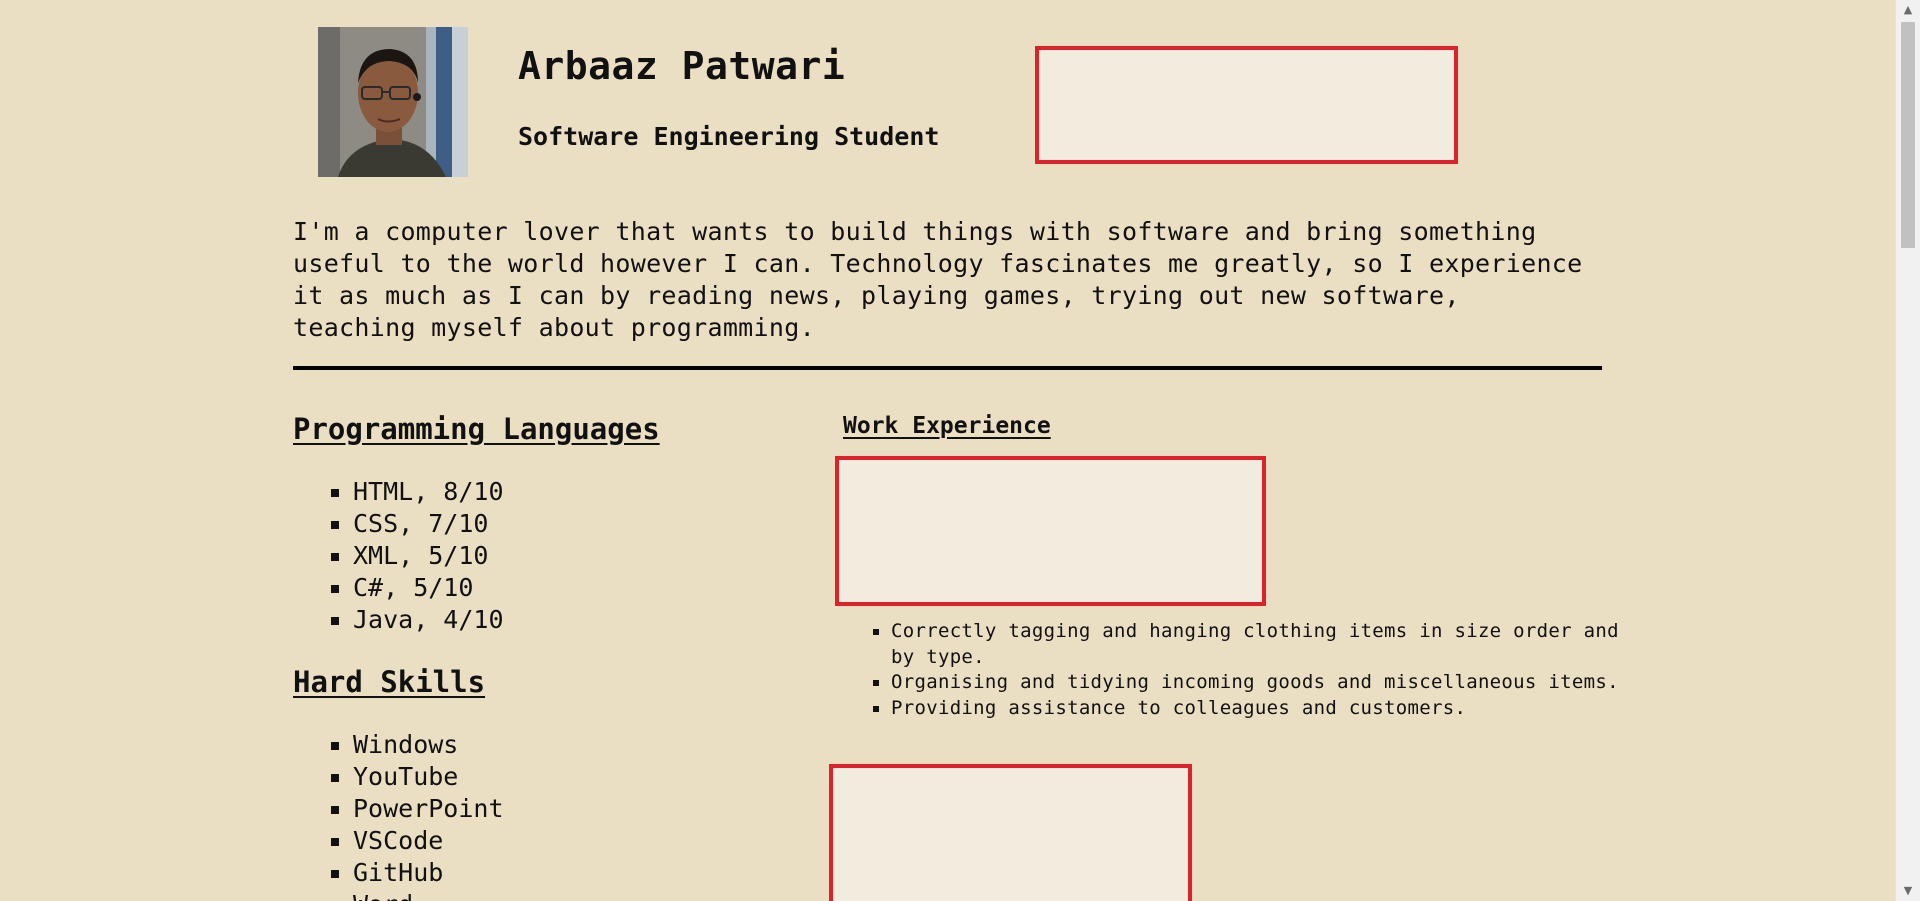 The image size is (1920, 901). What do you see at coordinates (428, 620) in the screenshot?
I see `list-item: Java, 4/10` at bounding box center [428, 620].